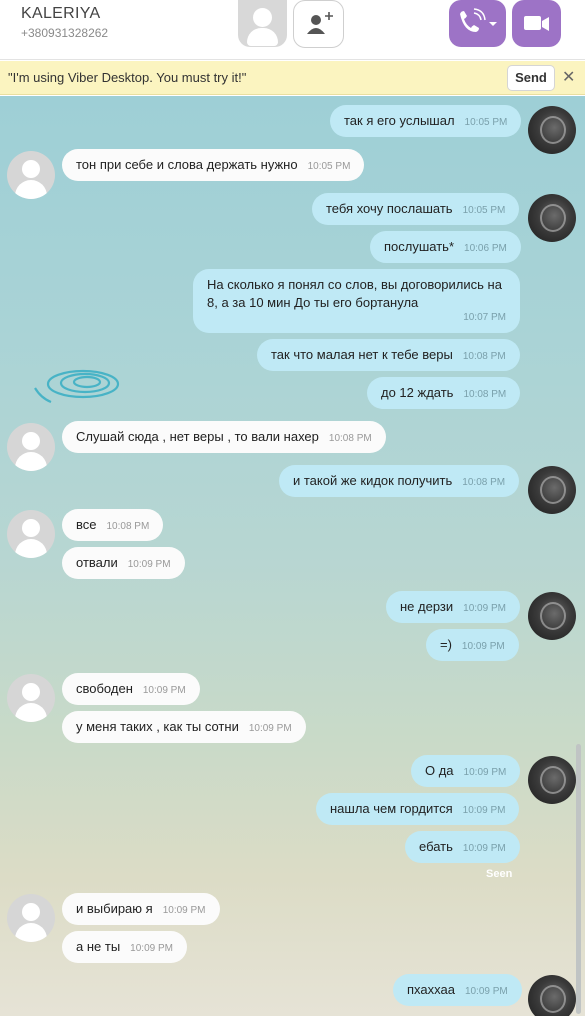 The width and height of the screenshot is (585, 1016). I want to click on message-outgoing: и такой же кидок получить 10:08 PM, so click(399, 481).